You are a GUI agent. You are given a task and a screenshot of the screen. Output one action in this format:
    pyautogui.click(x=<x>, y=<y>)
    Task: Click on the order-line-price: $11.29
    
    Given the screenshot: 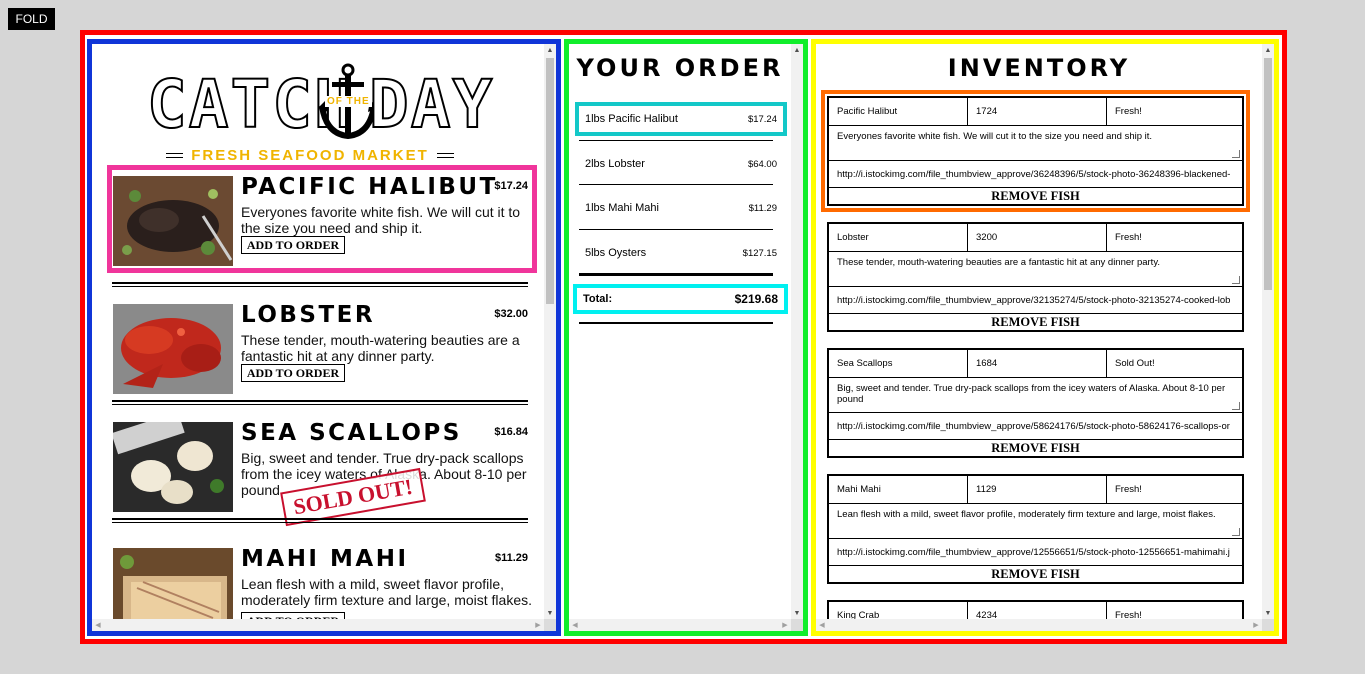 What is the action you would take?
    pyautogui.click(x=762, y=208)
    